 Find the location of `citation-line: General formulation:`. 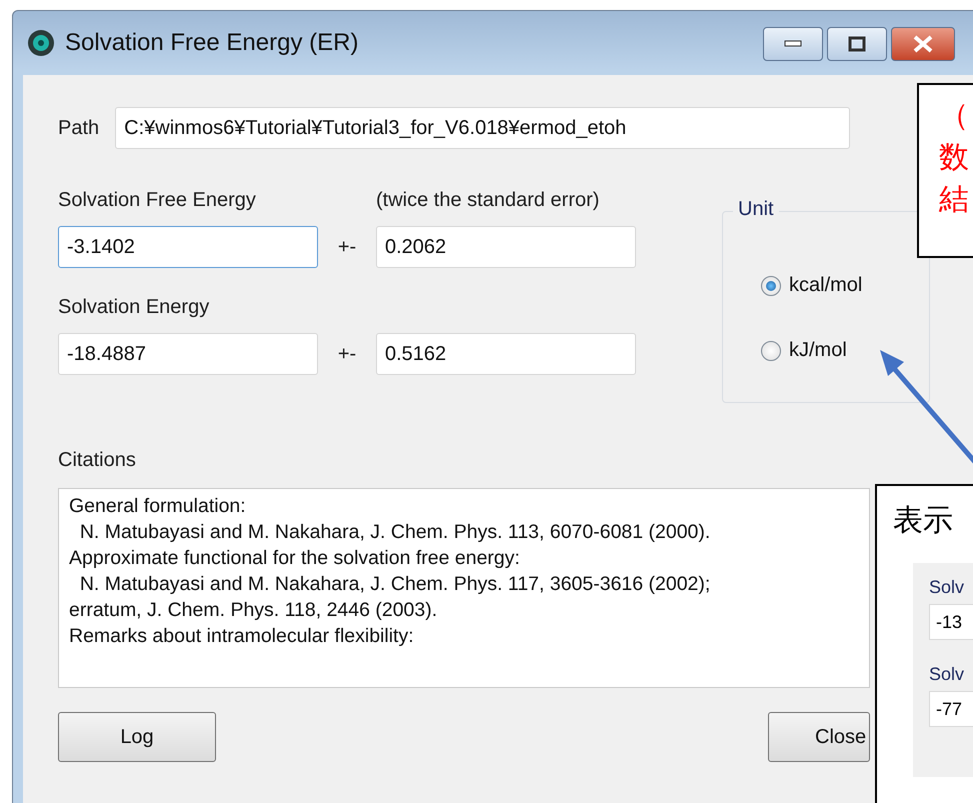

citation-line: General formulation: is located at coordinates (157, 506).